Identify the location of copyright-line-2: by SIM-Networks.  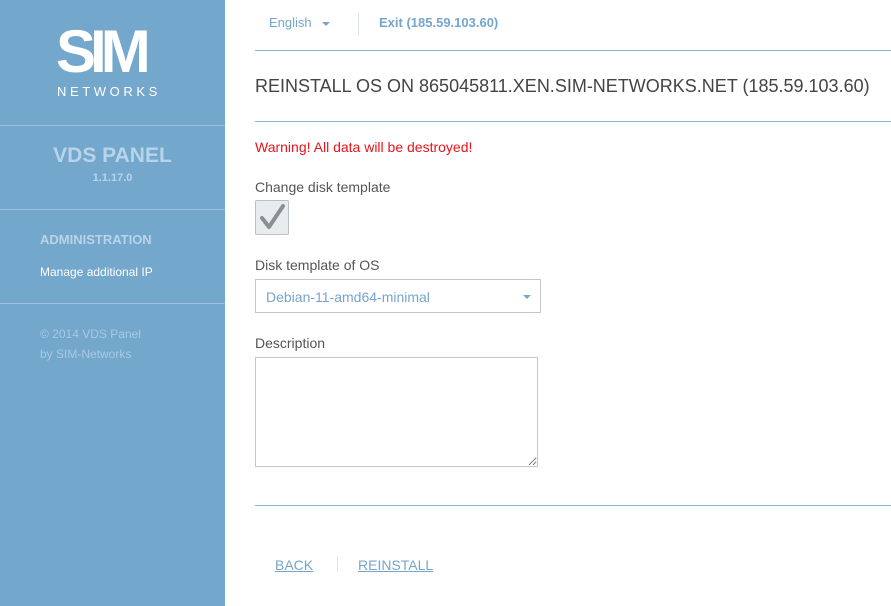
(86, 354).